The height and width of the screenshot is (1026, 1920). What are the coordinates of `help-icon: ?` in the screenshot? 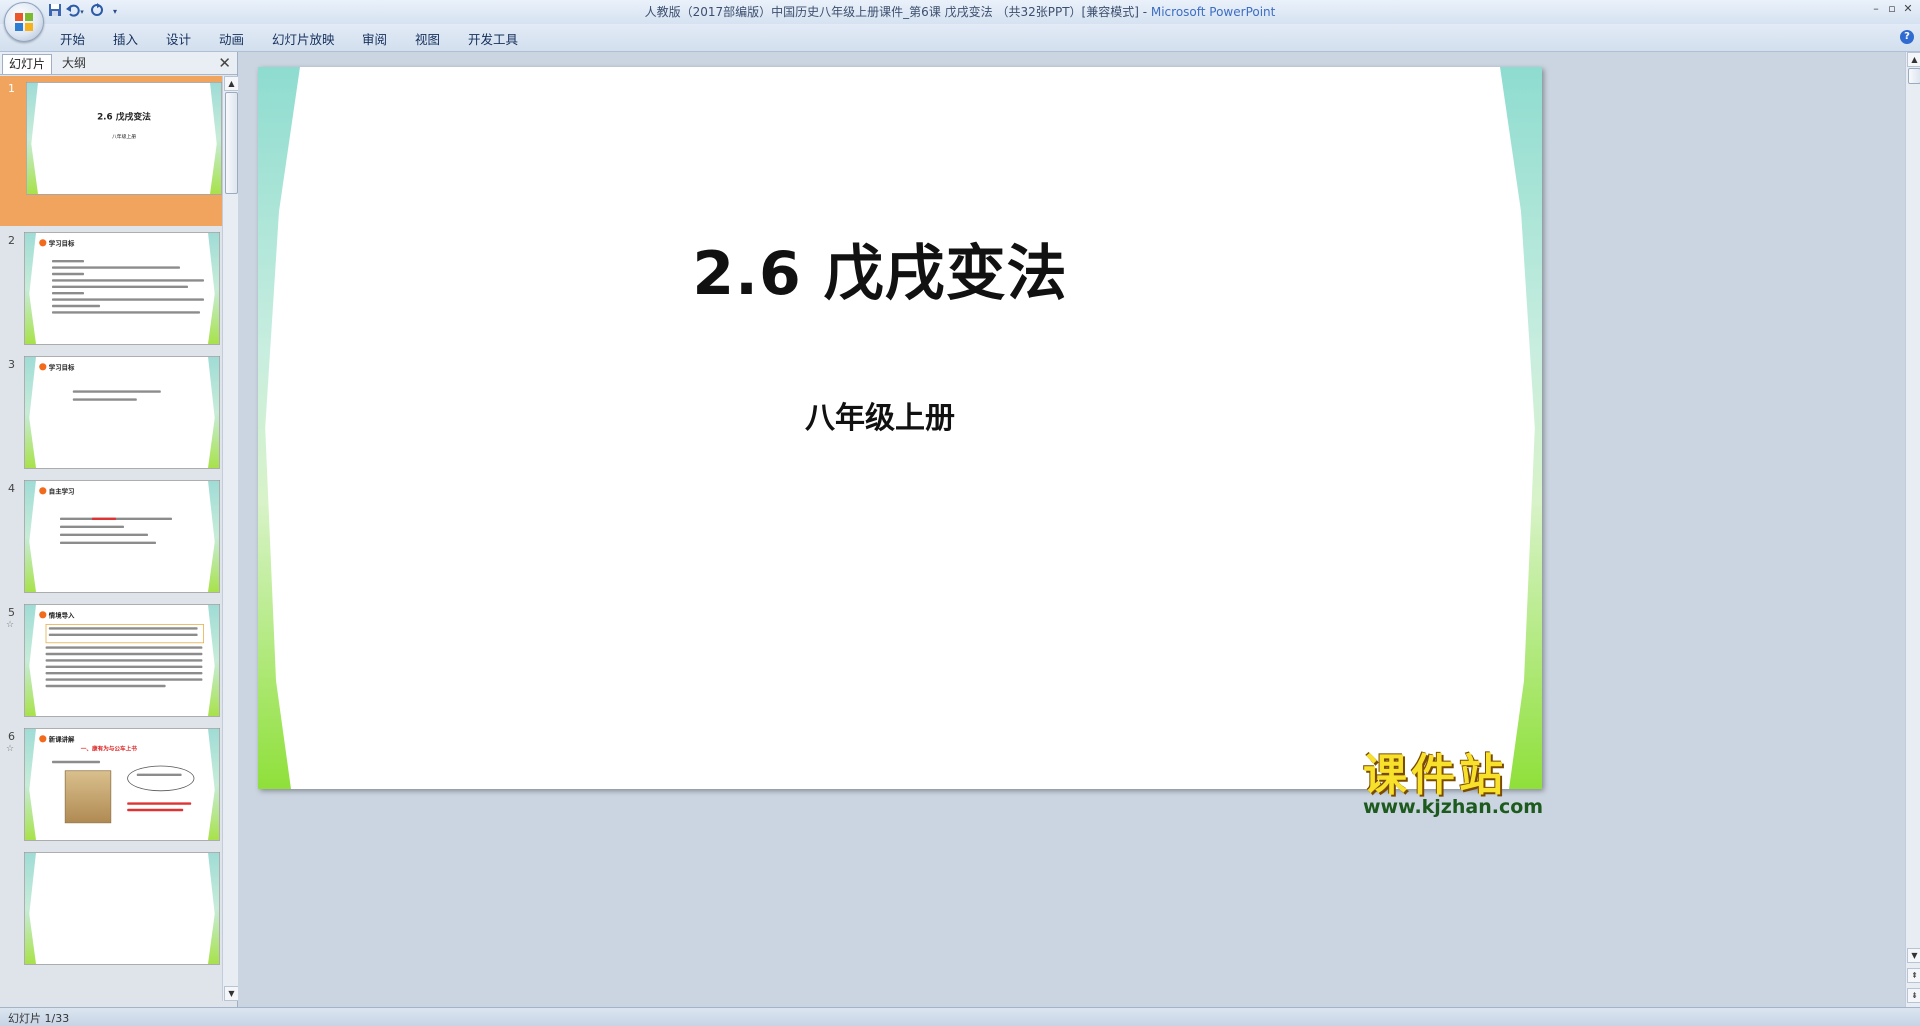 It's located at (1907, 37).